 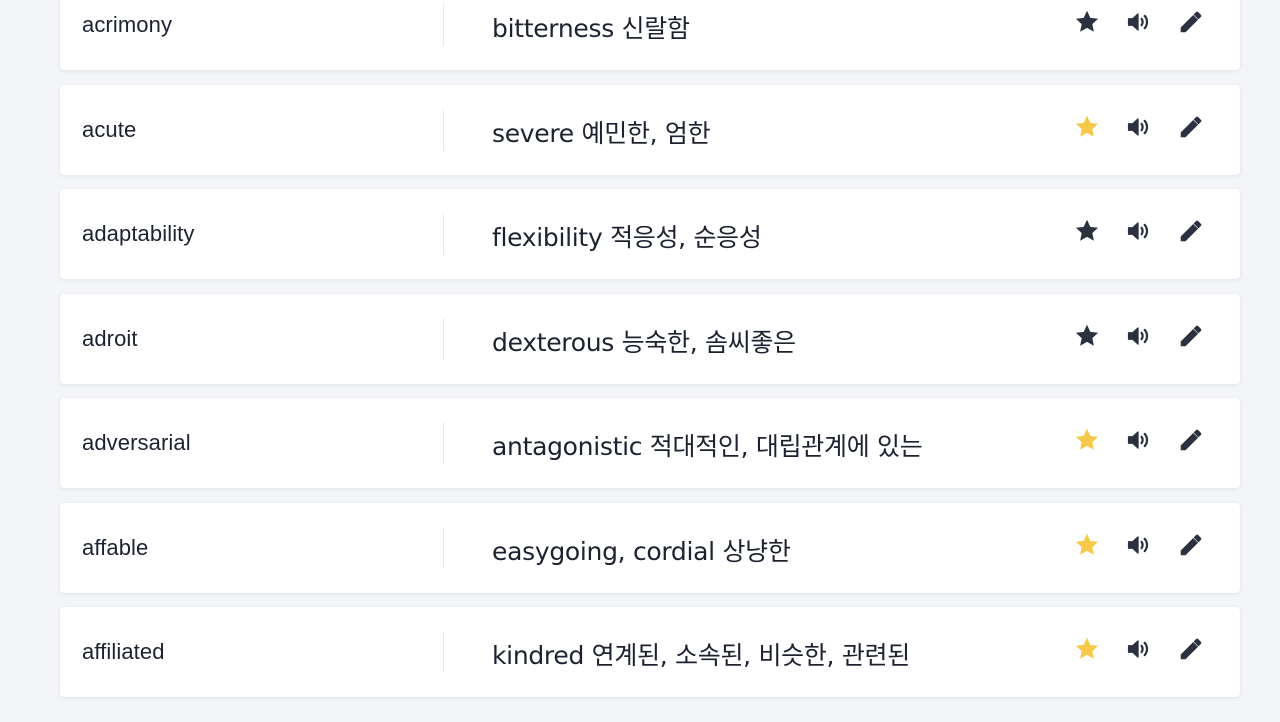 I want to click on word-term: affable, so click(x=115, y=547).